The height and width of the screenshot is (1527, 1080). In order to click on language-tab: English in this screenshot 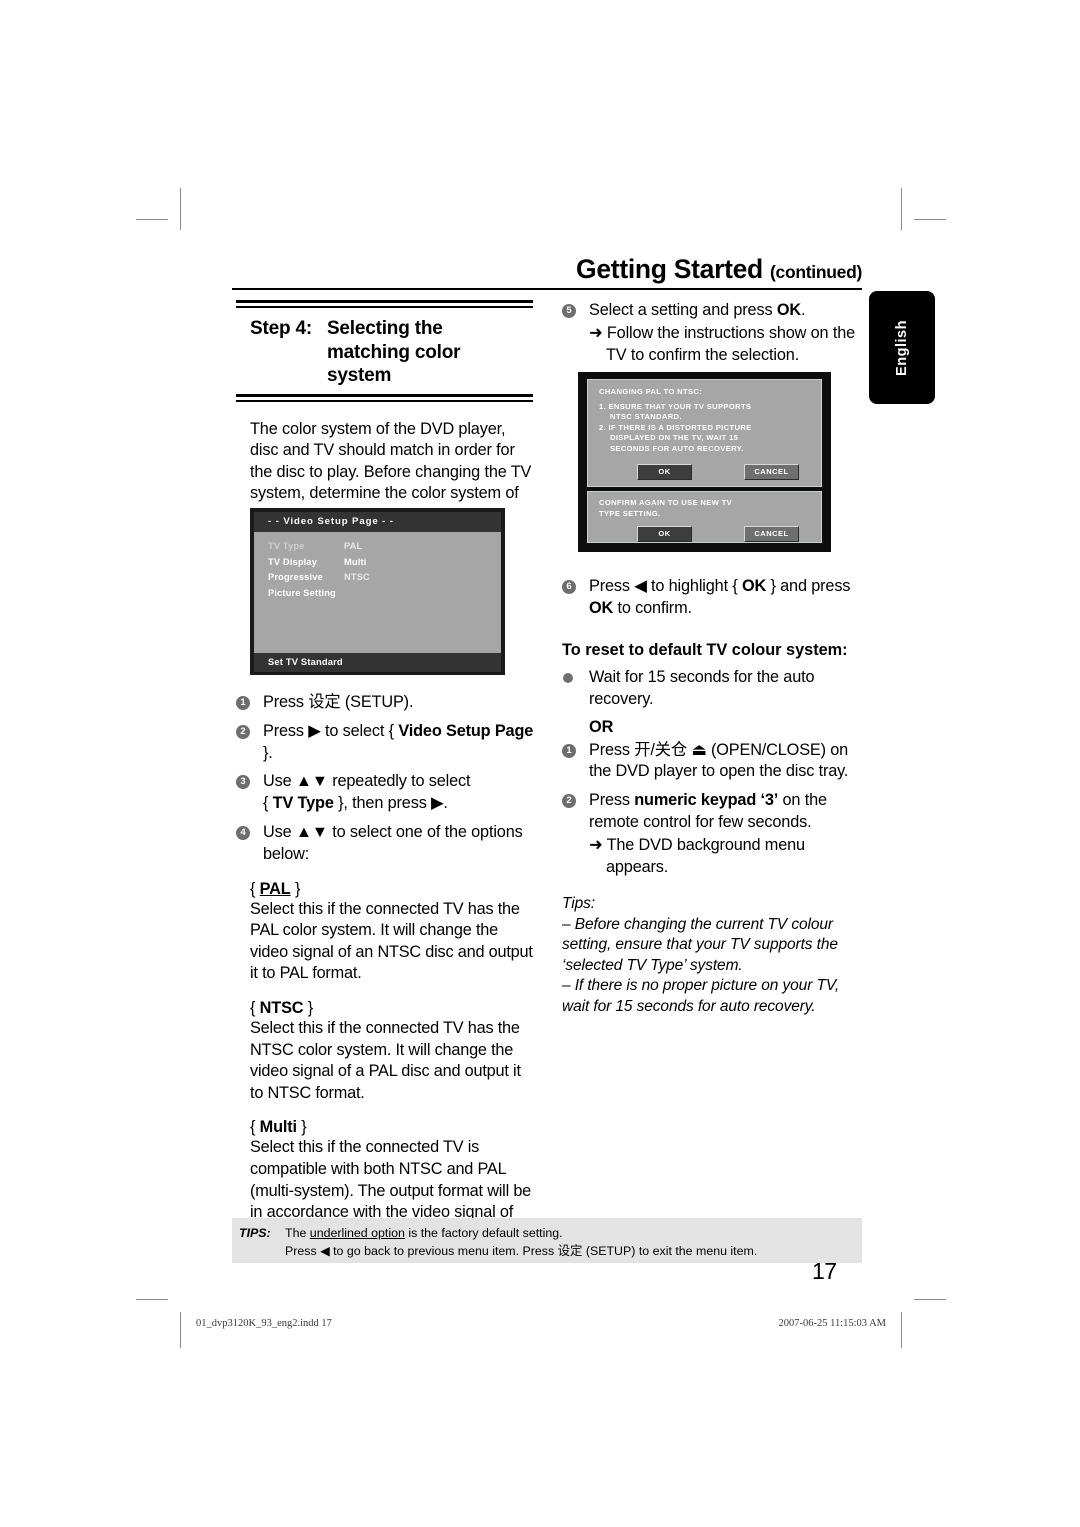, I will do `click(902, 347)`.